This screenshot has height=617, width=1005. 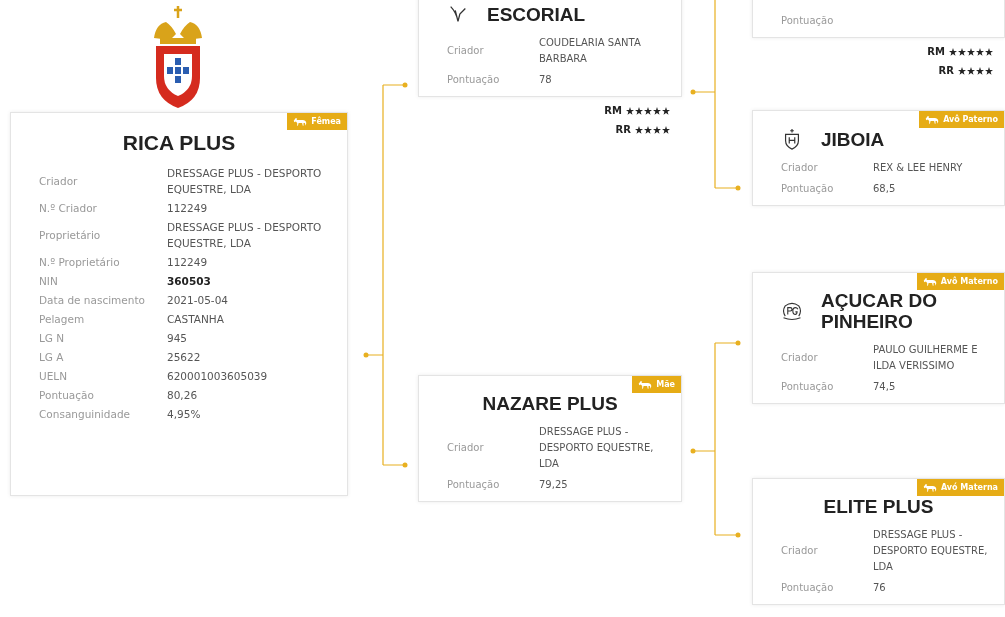 I want to click on field-label: LG N, so click(x=52, y=338).